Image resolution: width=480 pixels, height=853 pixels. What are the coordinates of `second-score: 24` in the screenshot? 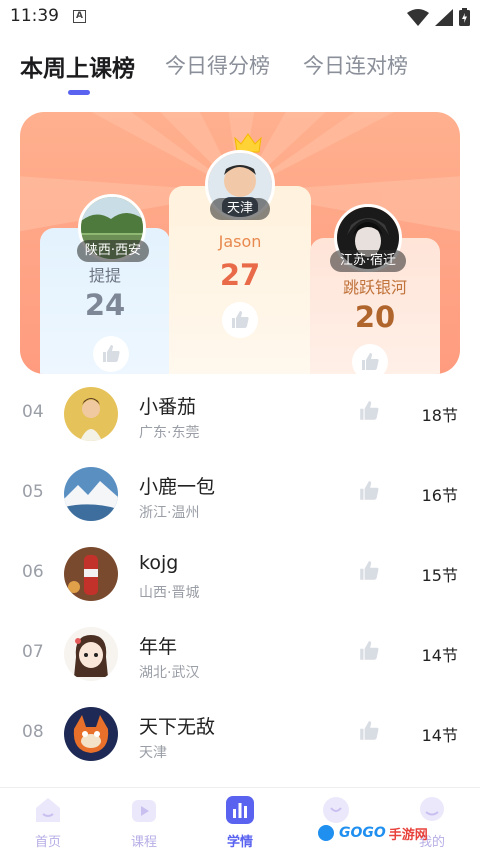 It's located at (105, 305).